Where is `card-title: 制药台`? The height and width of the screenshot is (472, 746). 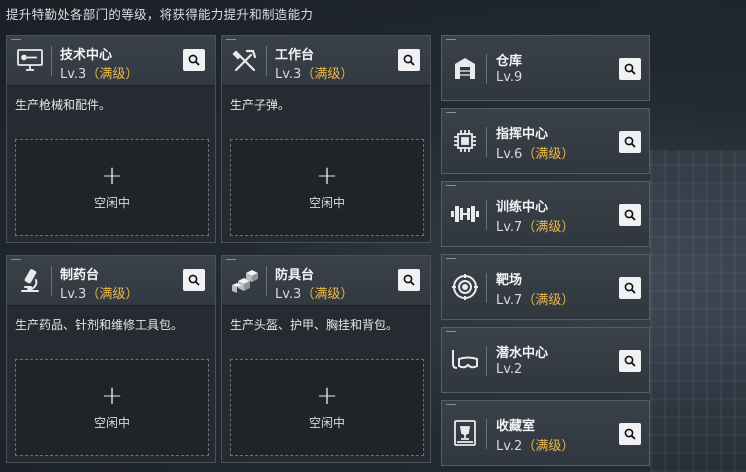
card-title: 制药台 is located at coordinates (80, 275).